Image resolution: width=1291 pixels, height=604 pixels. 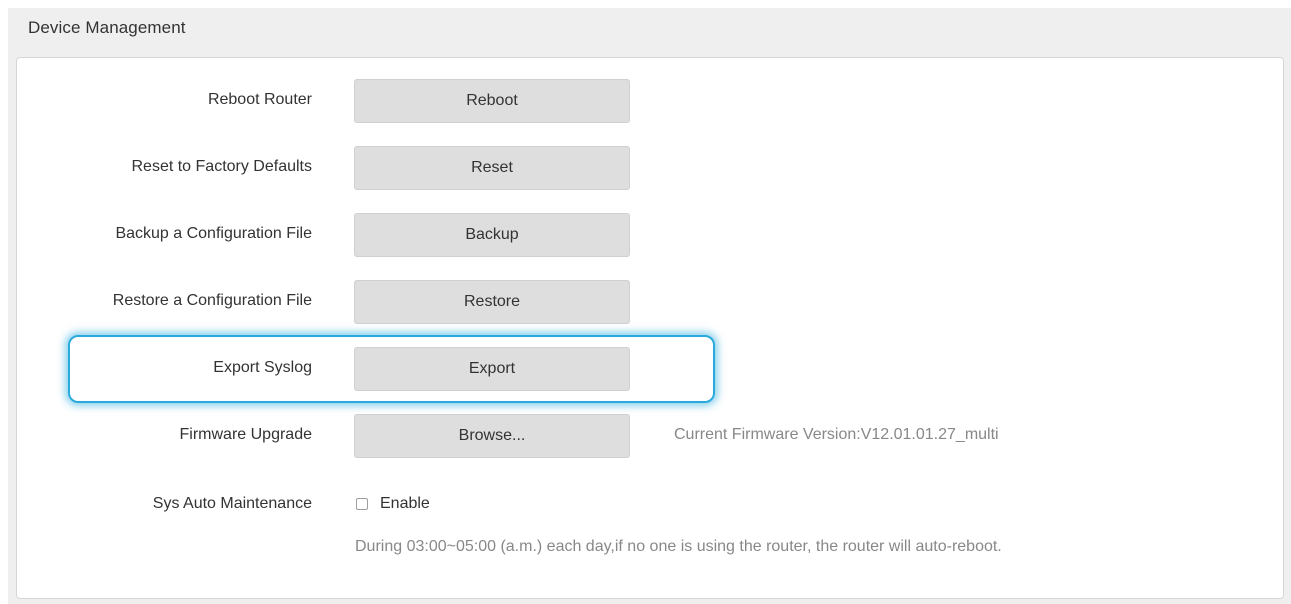 I want to click on enable-checkbox-label: Enable, so click(x=405, y=504).